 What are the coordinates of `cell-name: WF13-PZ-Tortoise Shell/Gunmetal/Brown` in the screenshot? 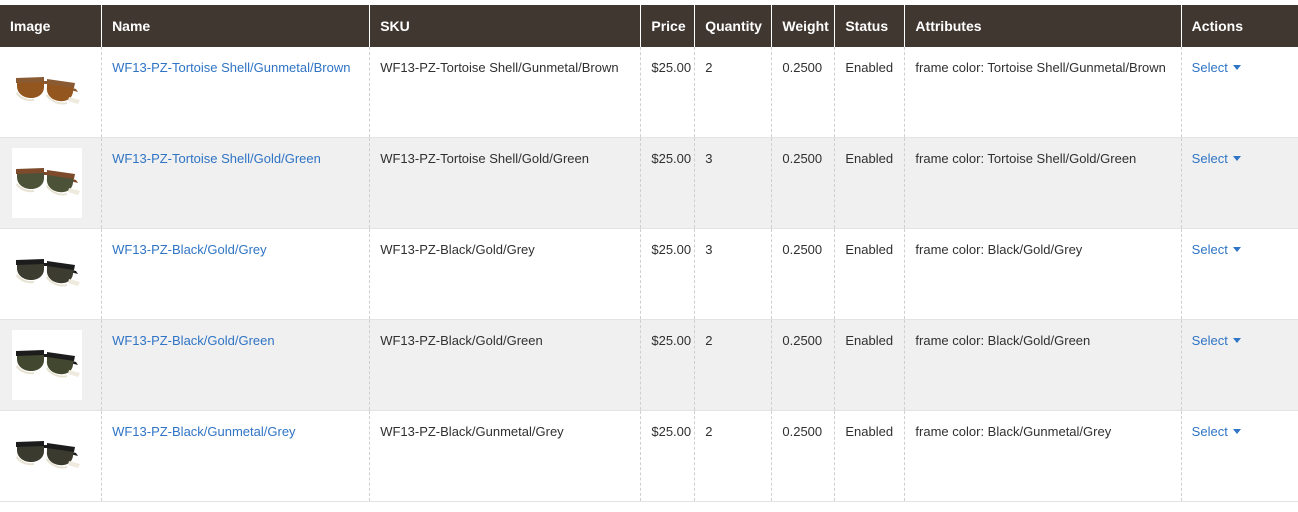 It's located at (236, 92).